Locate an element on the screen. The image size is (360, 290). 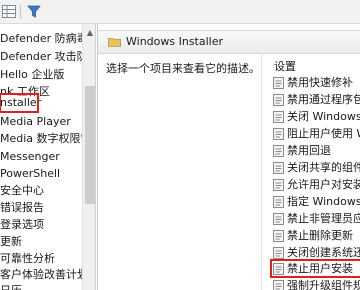
grid-view-icon is located at coordinates (9, 11).